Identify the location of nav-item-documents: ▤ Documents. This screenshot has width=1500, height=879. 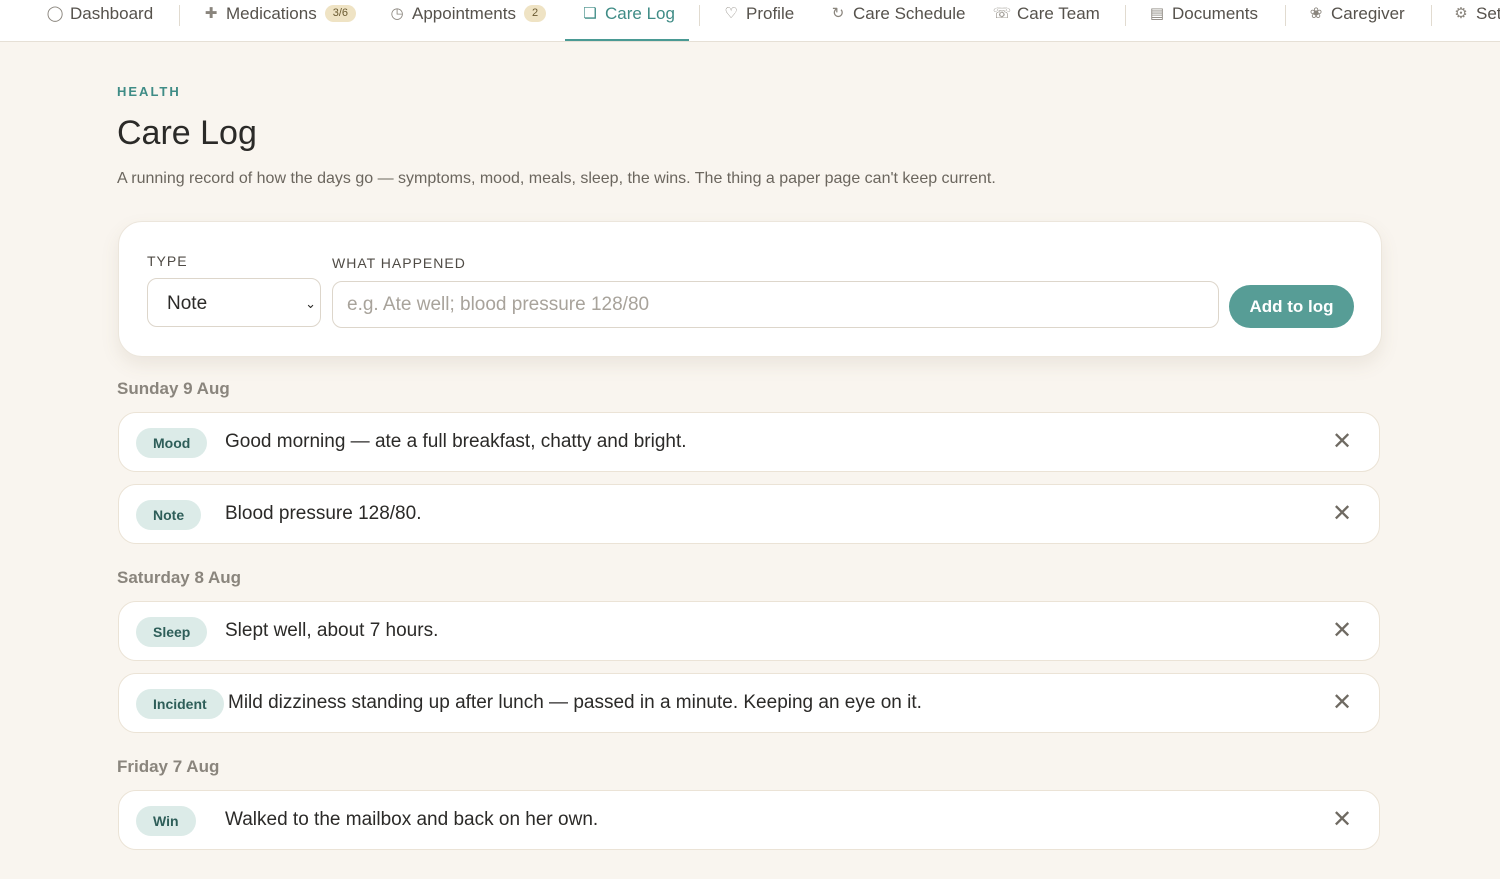
(1202, 20).